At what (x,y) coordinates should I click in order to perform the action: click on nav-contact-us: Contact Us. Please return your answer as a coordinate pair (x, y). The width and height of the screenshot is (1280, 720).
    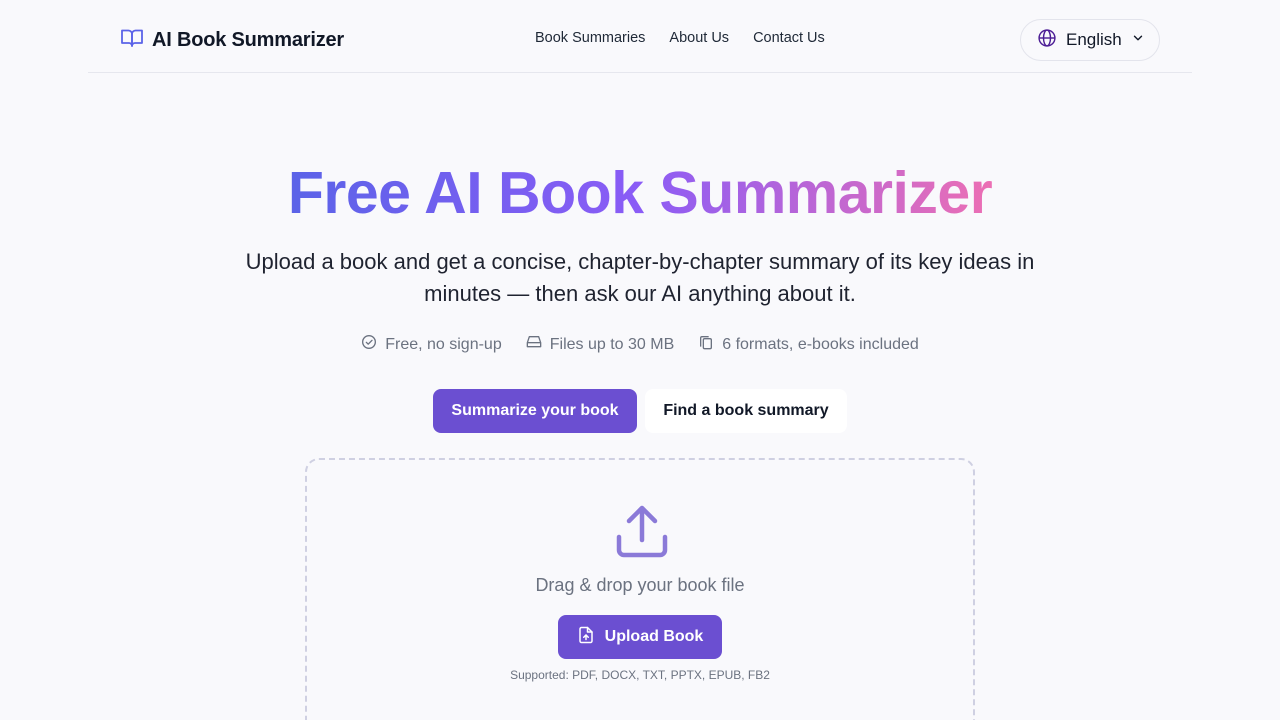
    Looking at the image, I should click on (789, 38).